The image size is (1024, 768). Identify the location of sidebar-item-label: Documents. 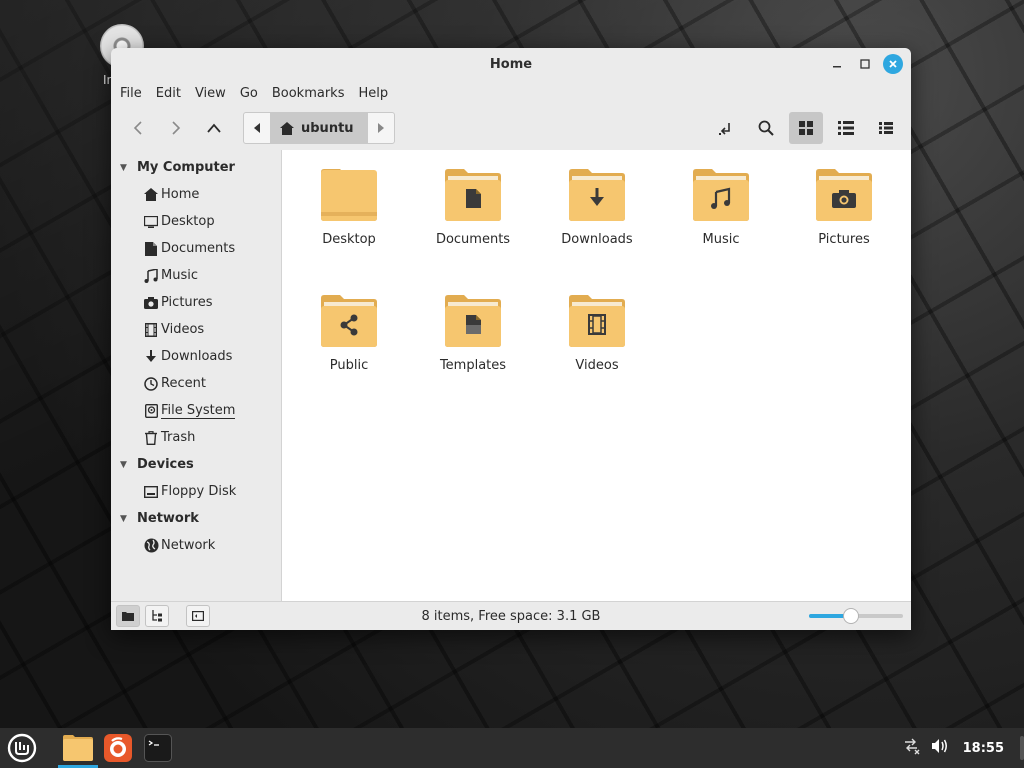
(198, 248).